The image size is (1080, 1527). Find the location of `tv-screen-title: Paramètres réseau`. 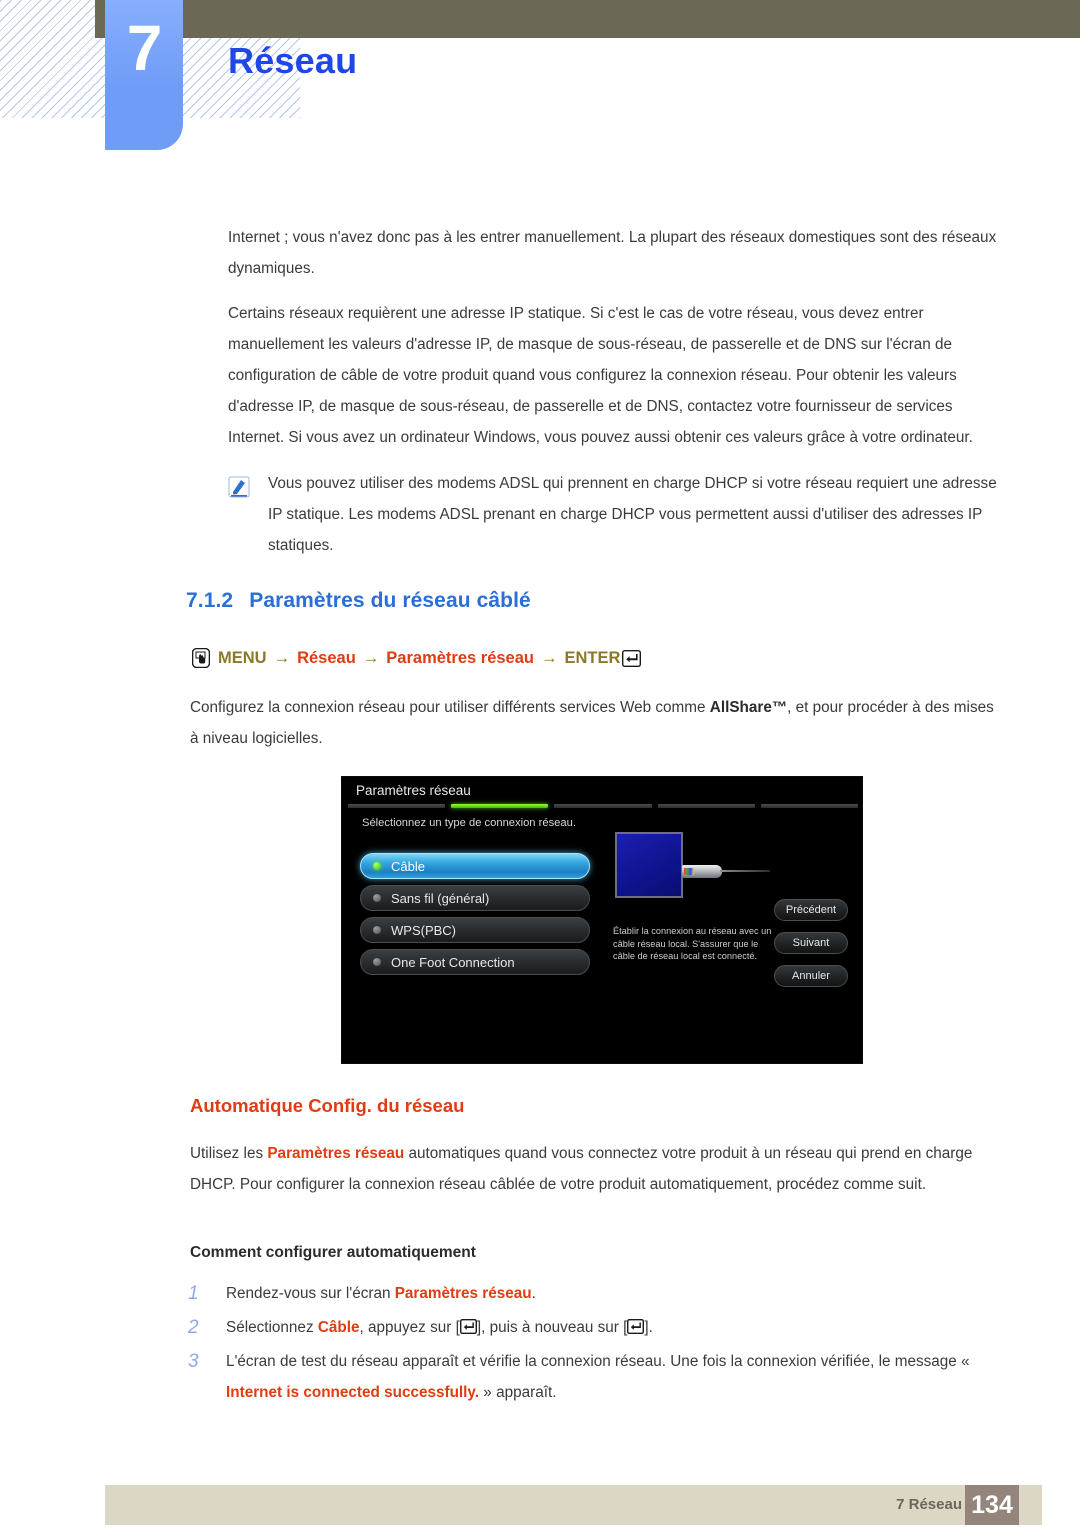

tv-screen-title: Paramètres réseau is located at coordinates (413, 790).